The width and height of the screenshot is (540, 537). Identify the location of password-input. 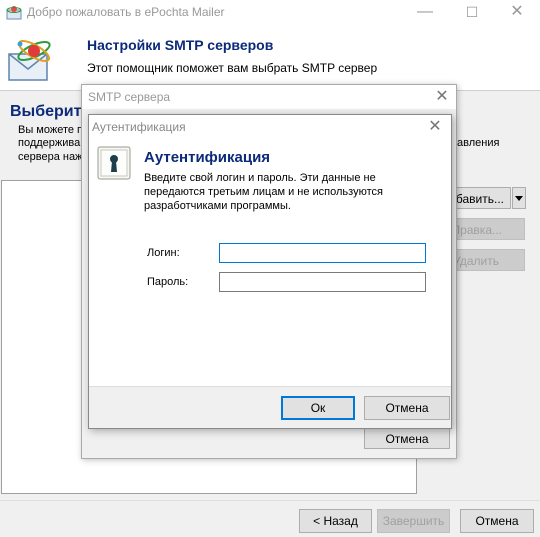
(322, 282).